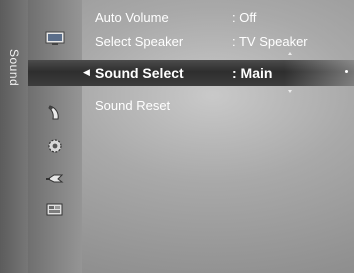 The height and width of the screenshot is (273, 354). Describe the element at coordinates (218, 74) in the screenshot. I see `menu-item-sound-select: ◀ Sound Select : Main` at that location.